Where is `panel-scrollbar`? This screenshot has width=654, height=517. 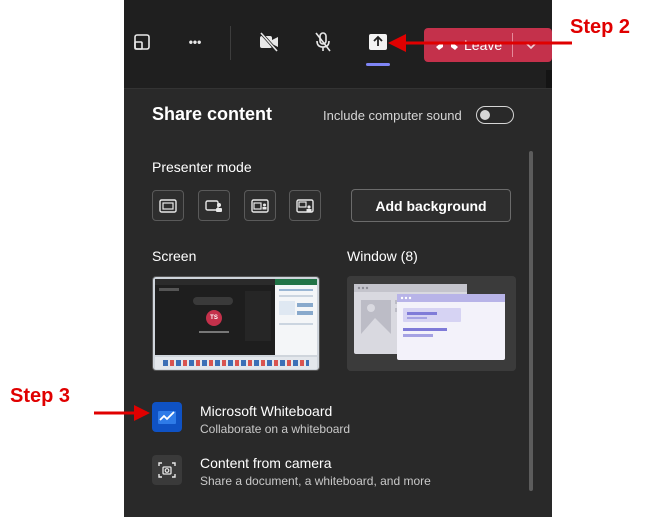 panel-scrollbar is located at coordinates (531, 321).